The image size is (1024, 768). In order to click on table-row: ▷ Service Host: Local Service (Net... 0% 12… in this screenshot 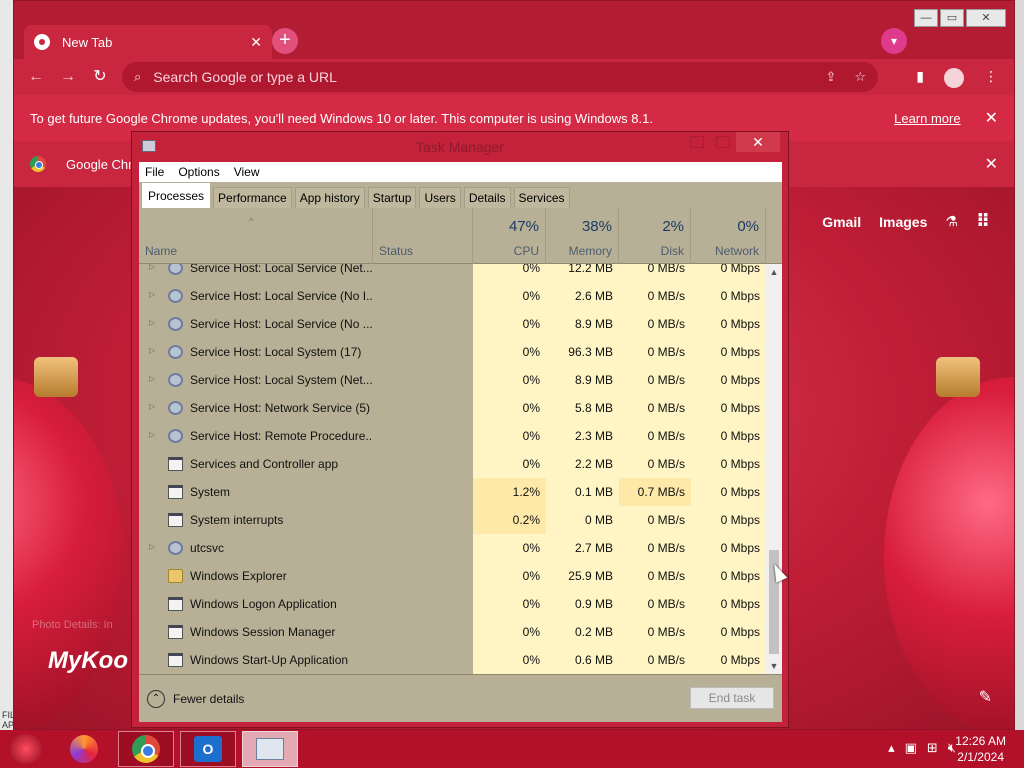, I will do `click(452, 273)`.